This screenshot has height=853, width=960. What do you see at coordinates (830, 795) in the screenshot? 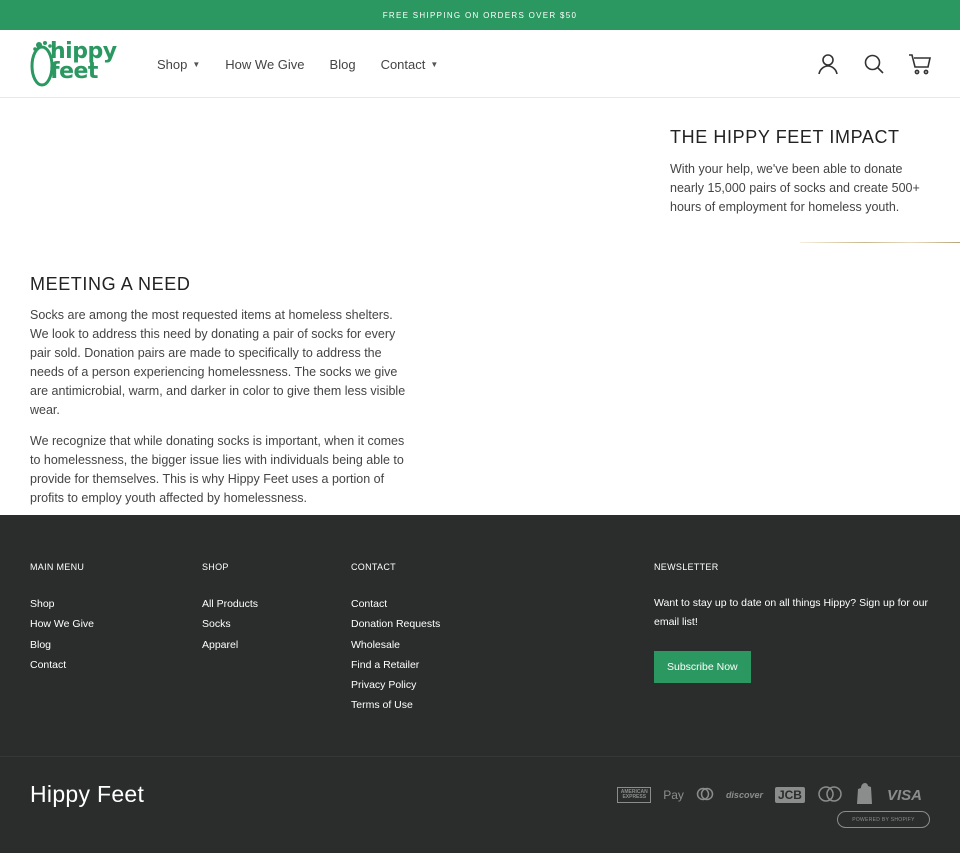
I see `mastercard-icon` at bounding box center [830, 795].